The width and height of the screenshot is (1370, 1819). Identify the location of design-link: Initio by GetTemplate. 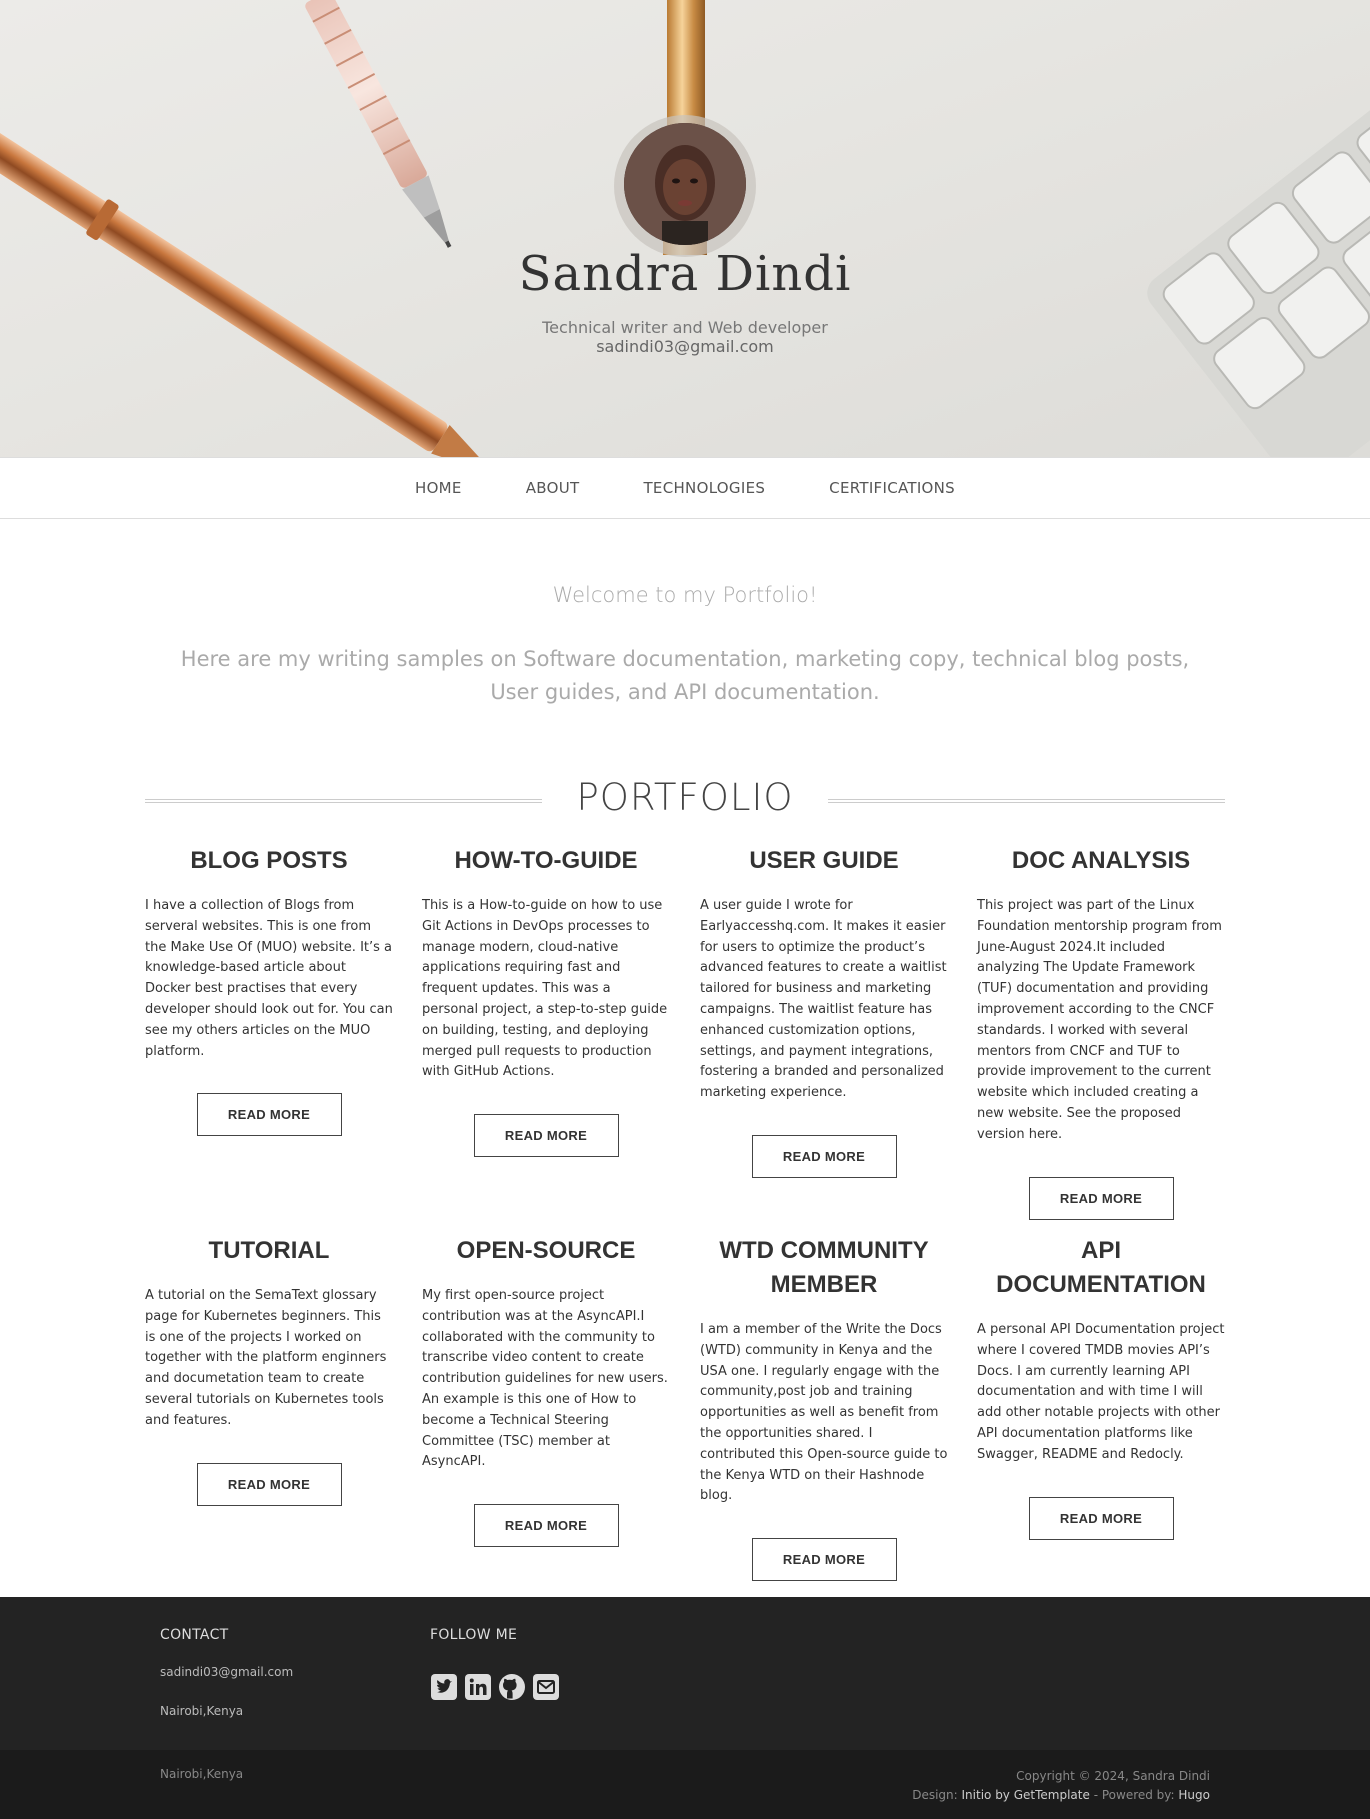
(1026, 1795).